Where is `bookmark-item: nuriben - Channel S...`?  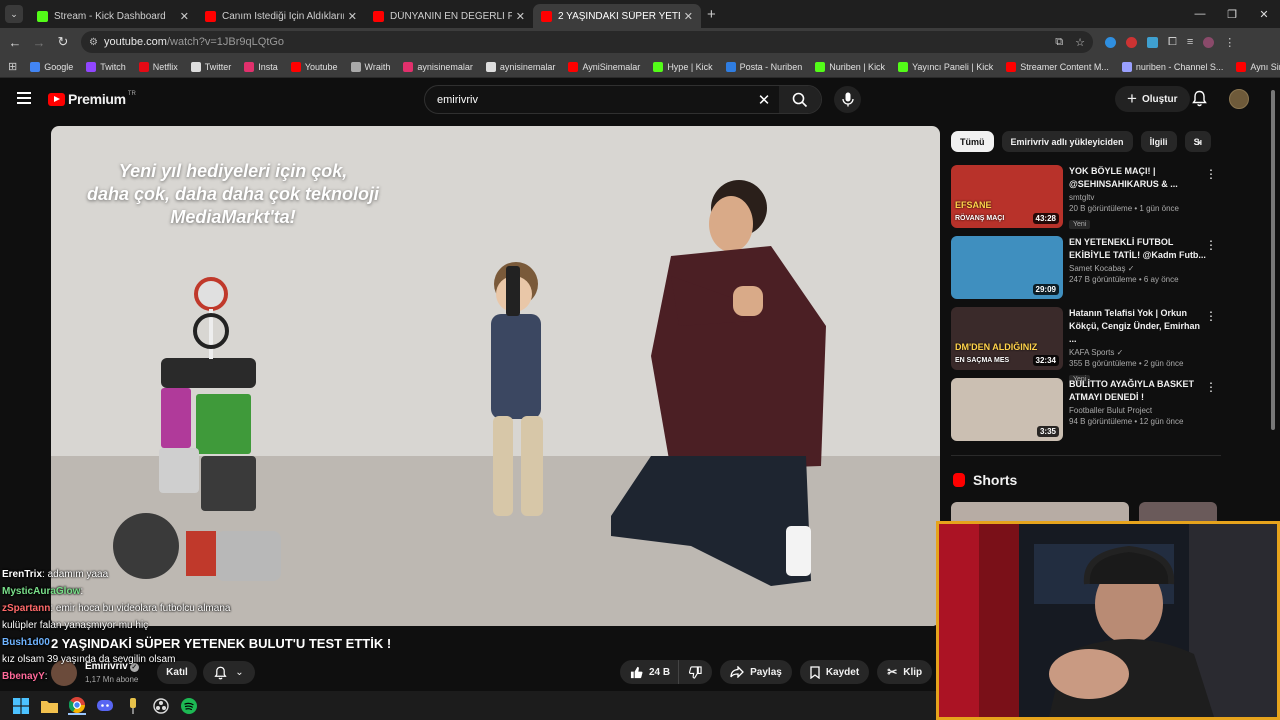
bookmark-item: nuriben - Channel S... is located at coordinates (1172, 66).